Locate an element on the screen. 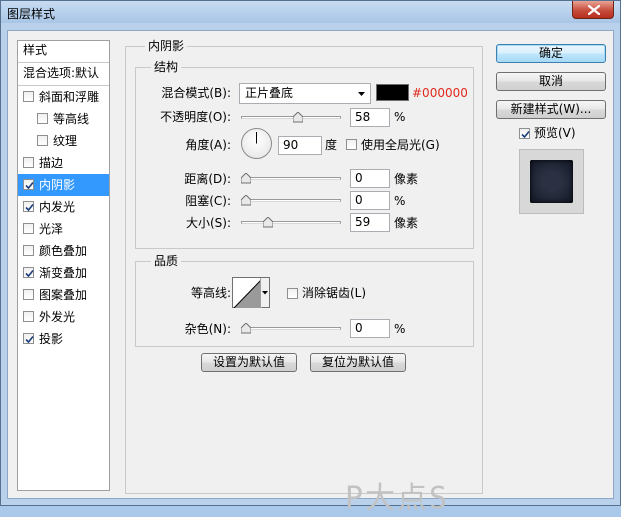  style-item-label: 纹理 is located at coordinates (65, 141).